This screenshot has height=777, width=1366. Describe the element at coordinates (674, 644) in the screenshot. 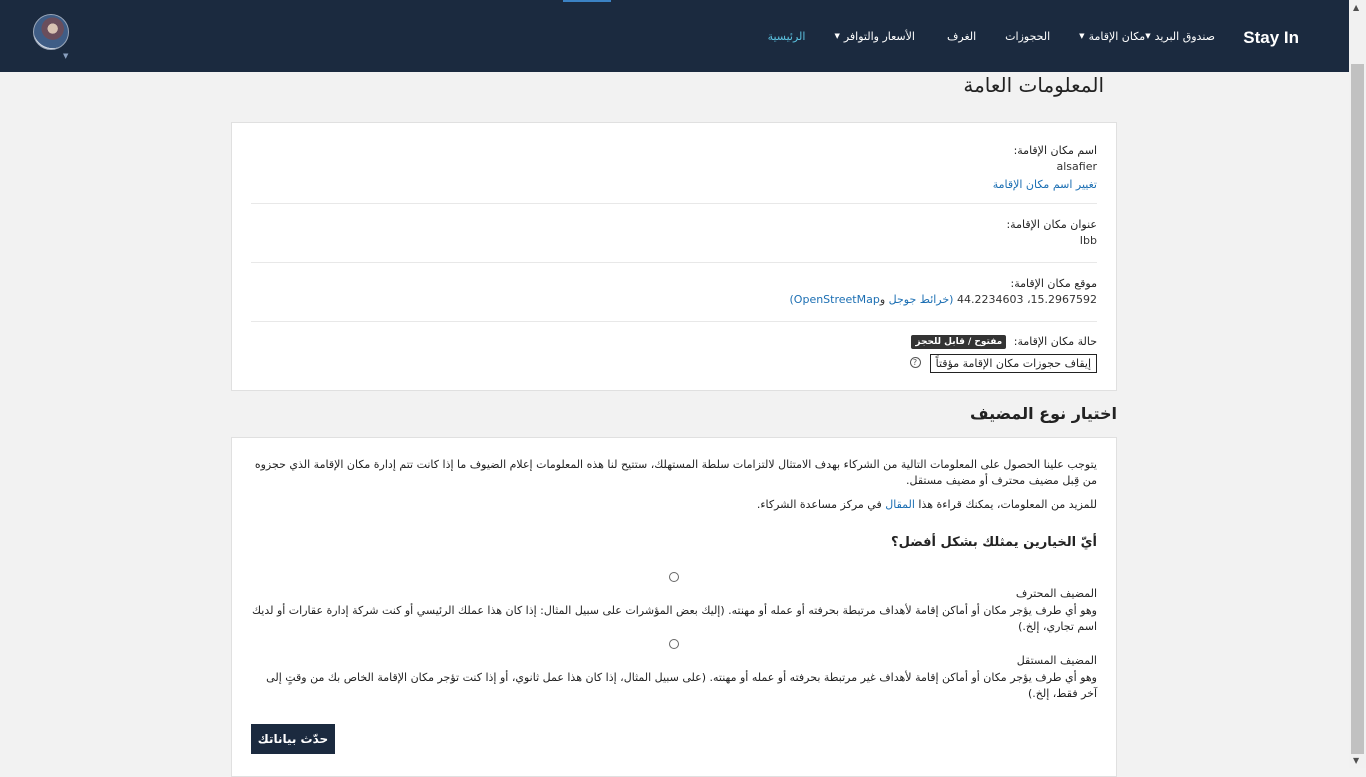

I see `private-host-radio` at that location.